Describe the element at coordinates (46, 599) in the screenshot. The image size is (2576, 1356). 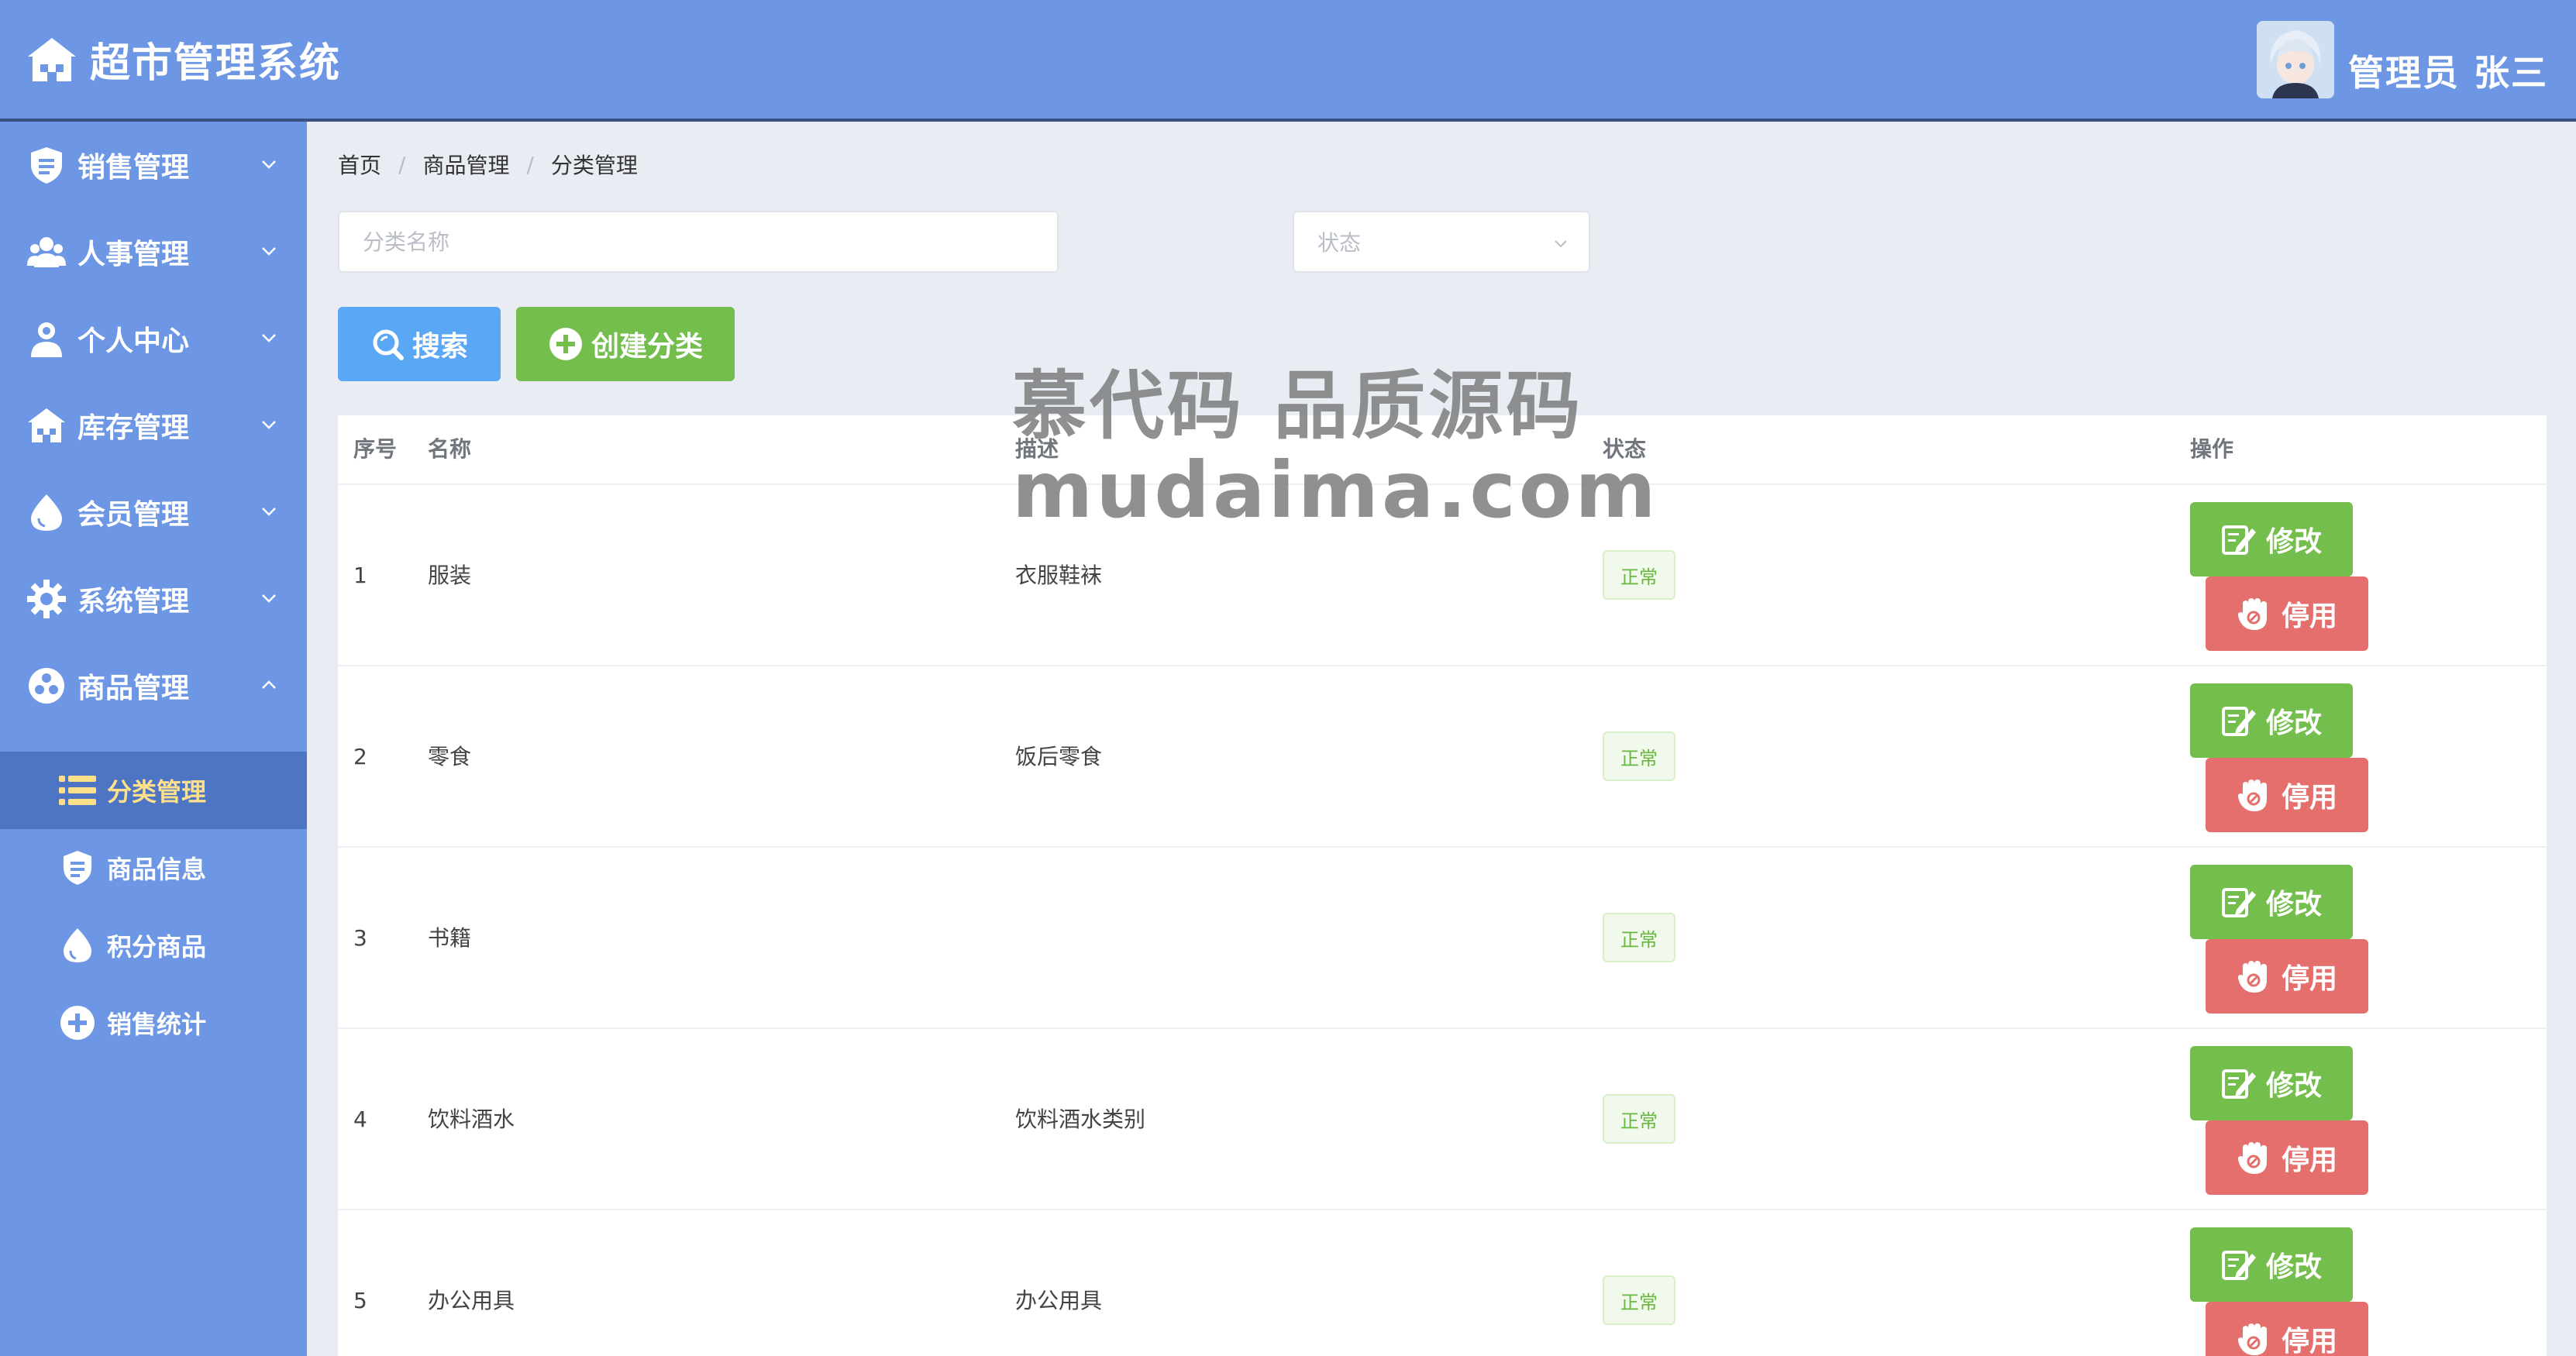
I see `gear-icon` at that location.